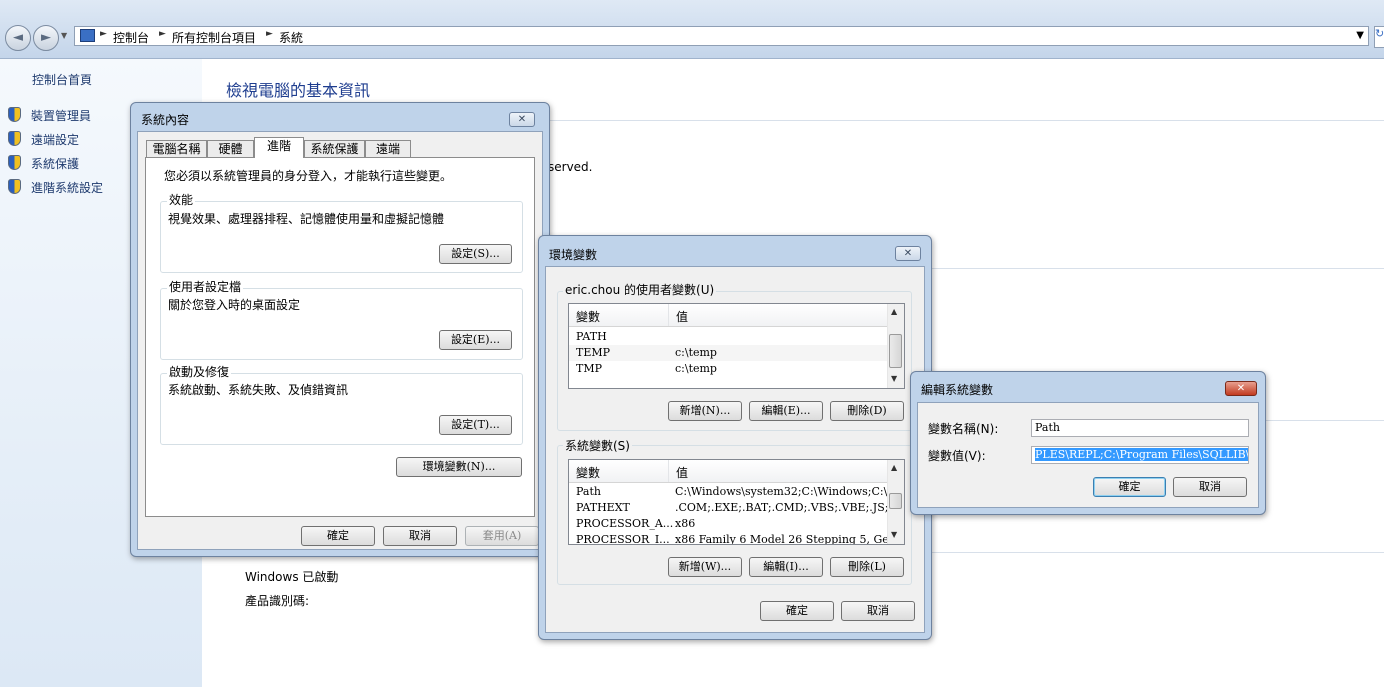  What do you see at coordinates (291, 37) in the screenshot?
I see `breadcrumb-system: 系統` at bounding box center [291, 37].